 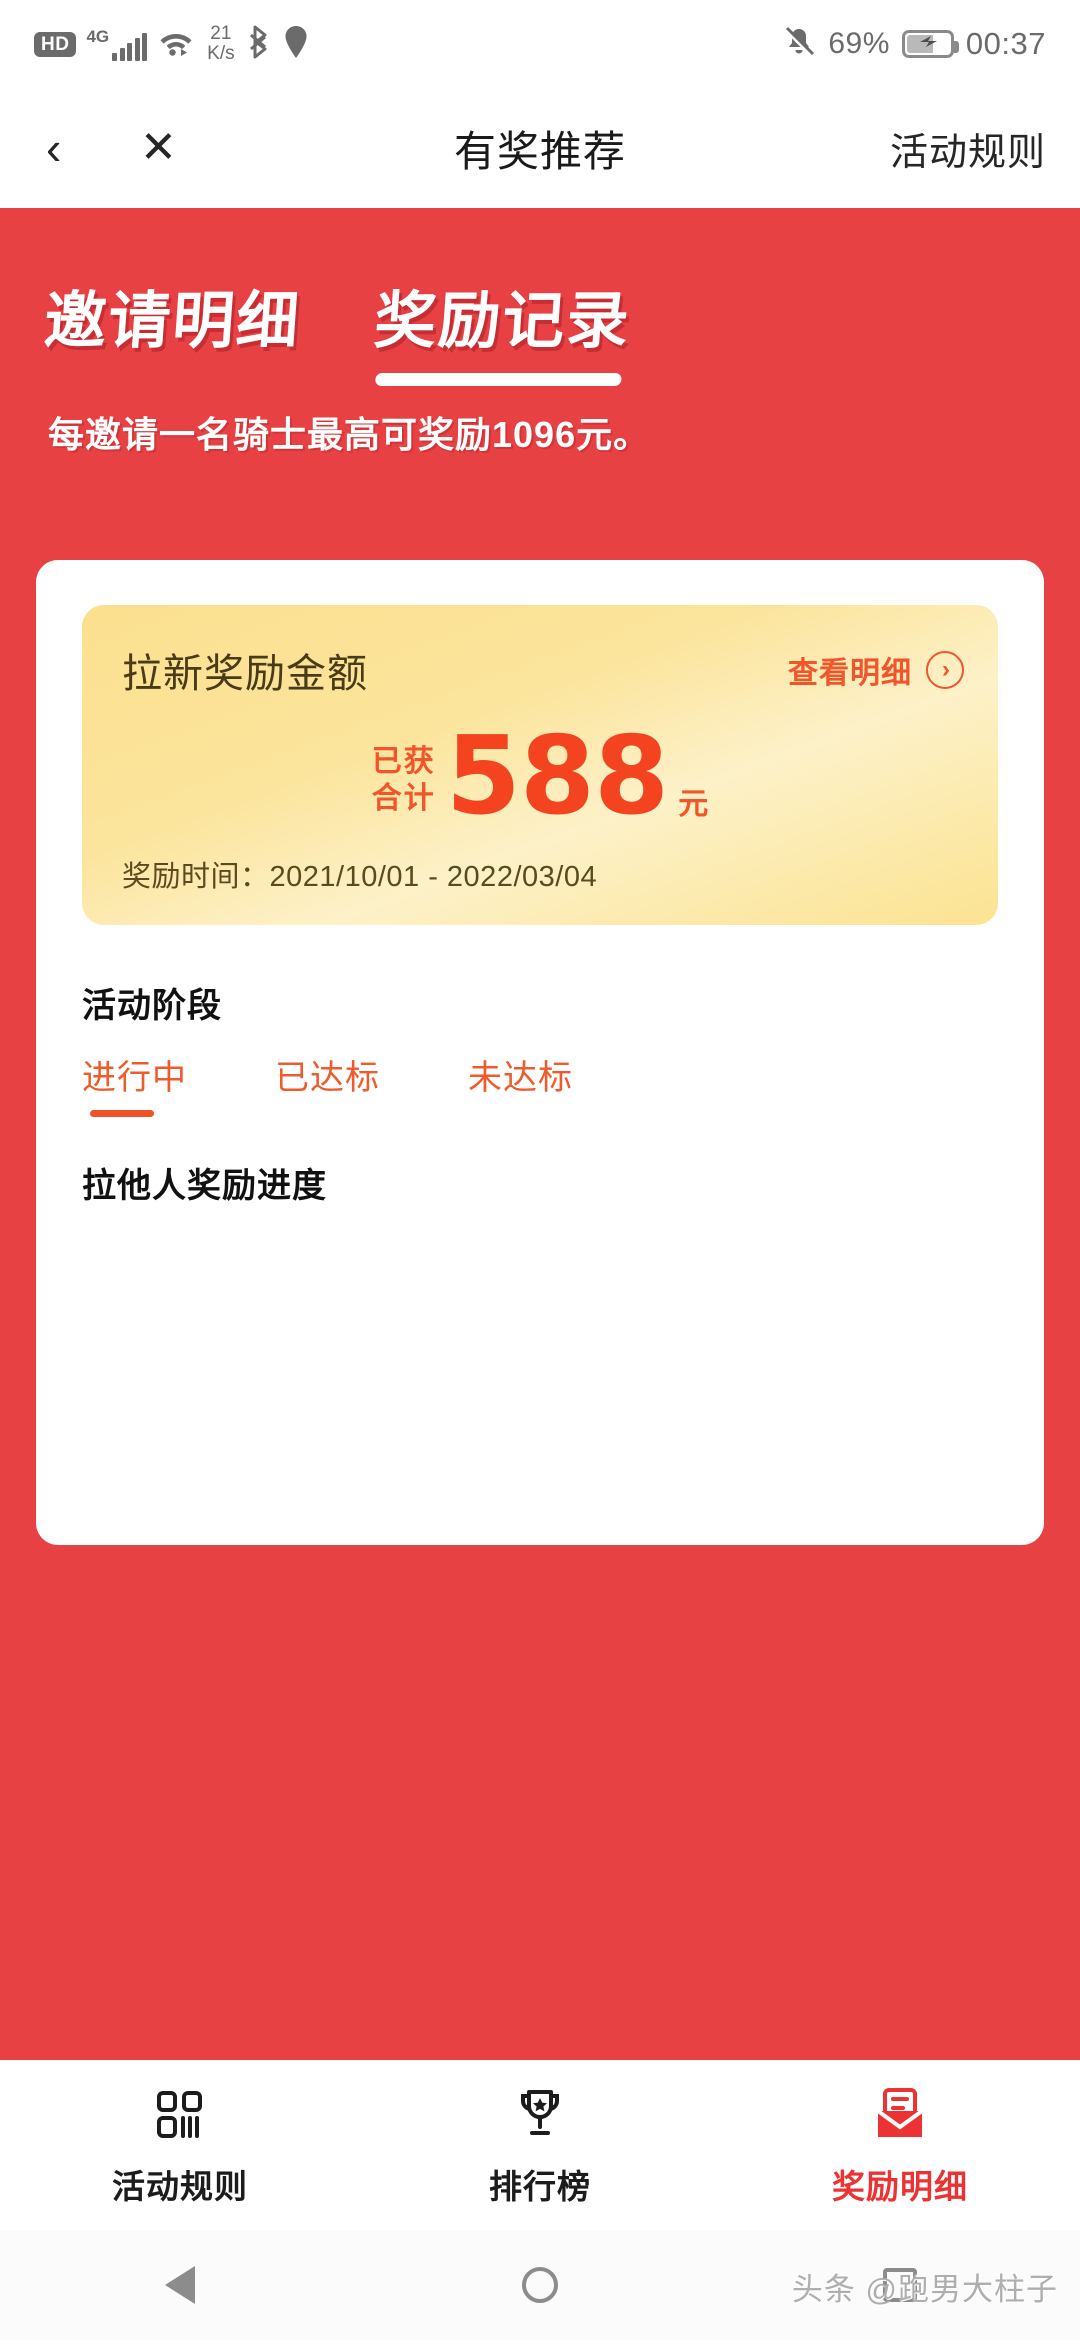 What do you see at coordinates (403, 761) in the screenshot?
I see `reward-amount-prefix-line1: 已获` at bounding box center [403, 761].